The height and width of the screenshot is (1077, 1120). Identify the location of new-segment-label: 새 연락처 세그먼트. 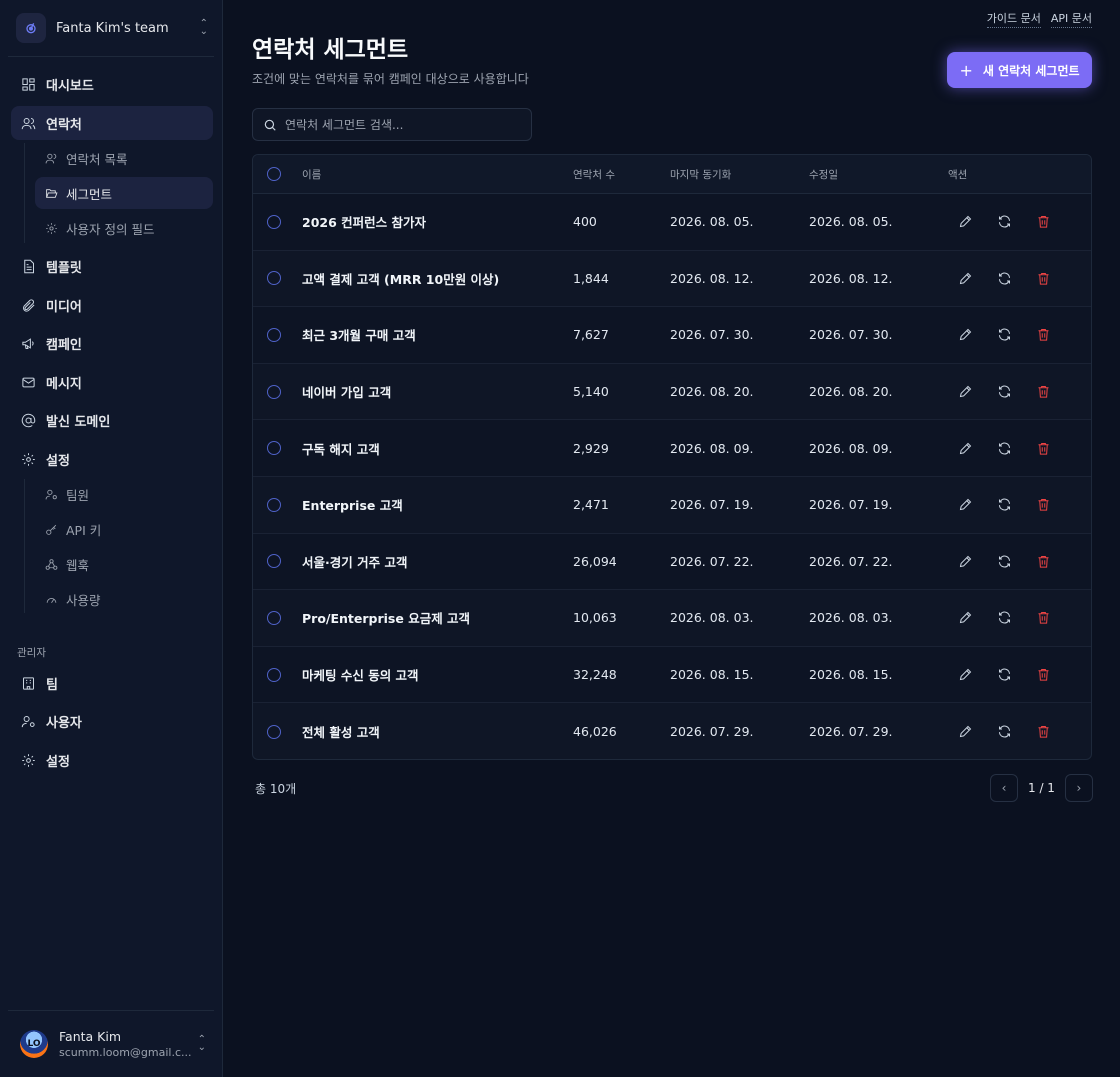
(1031, 70).